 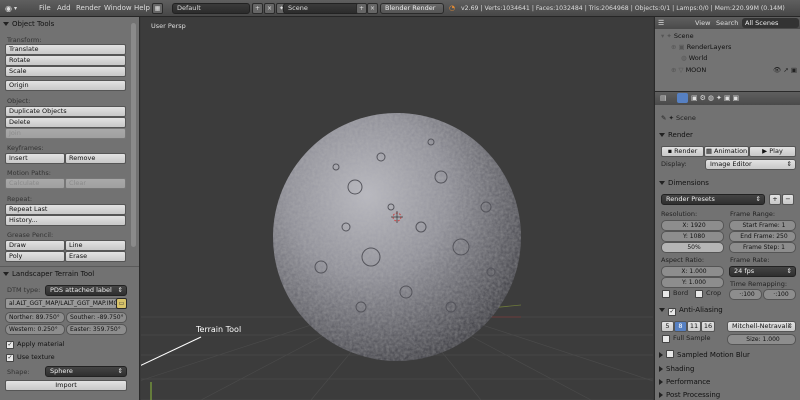 What do you see at coordinates (666, 339) in the screenshot?
I see `full-sample-checkbox` at bounding box center [666, 339].